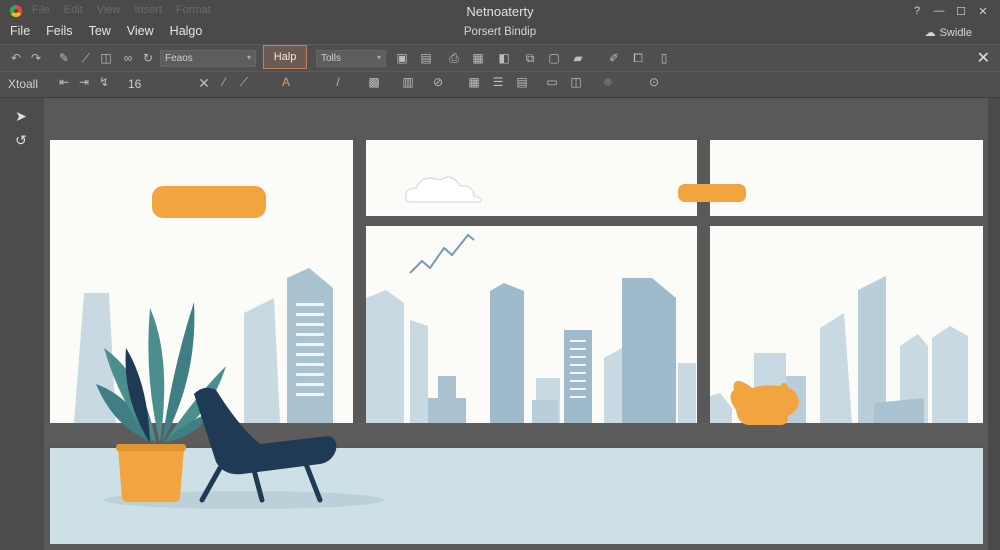 Image resolution: width=1000 pixels, height=550 pixels. What do you see at coordinates (128, 58) in the screenshot?
I see `link-icon: ∞` at bounding box center [128, 58].